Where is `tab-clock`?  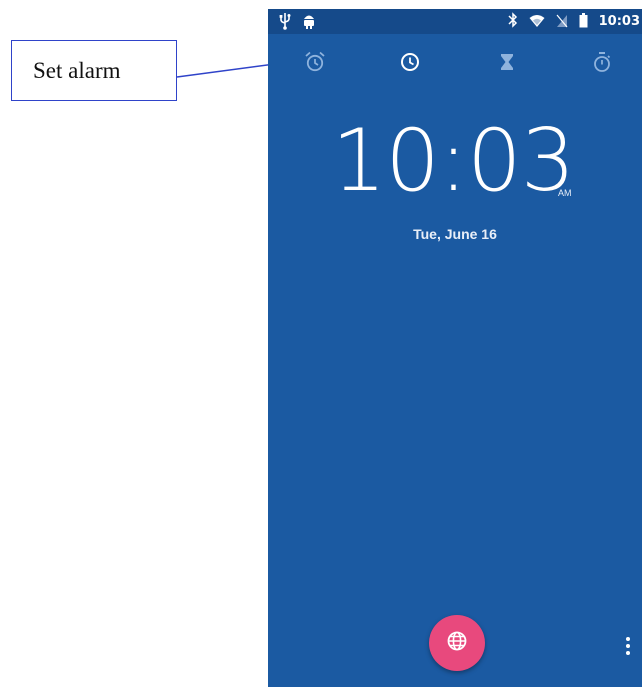
tab-clock is located at coordinates (410, 62).